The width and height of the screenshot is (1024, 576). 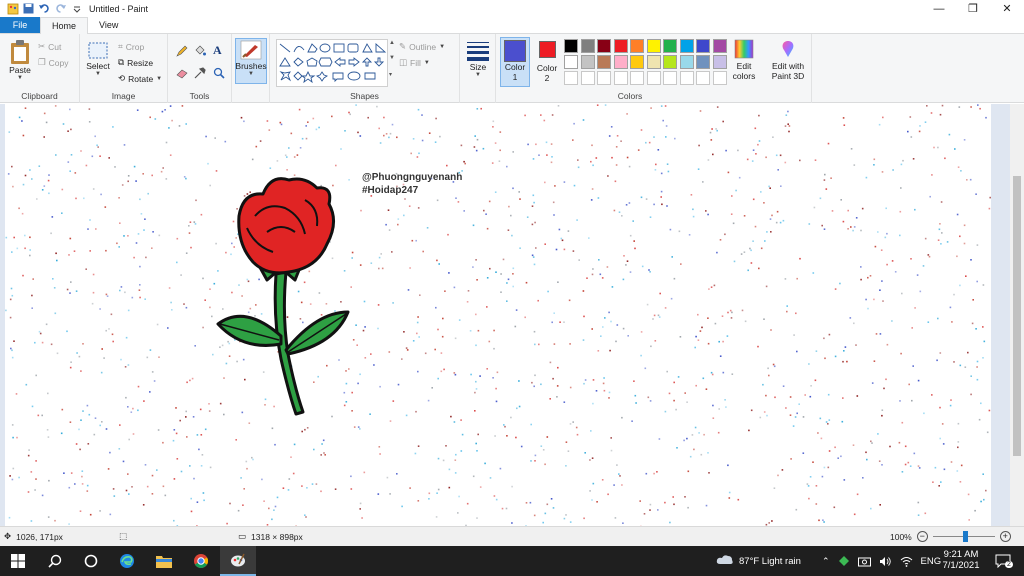 I want to click on minimize-button: —, so click(x=939, y=8).